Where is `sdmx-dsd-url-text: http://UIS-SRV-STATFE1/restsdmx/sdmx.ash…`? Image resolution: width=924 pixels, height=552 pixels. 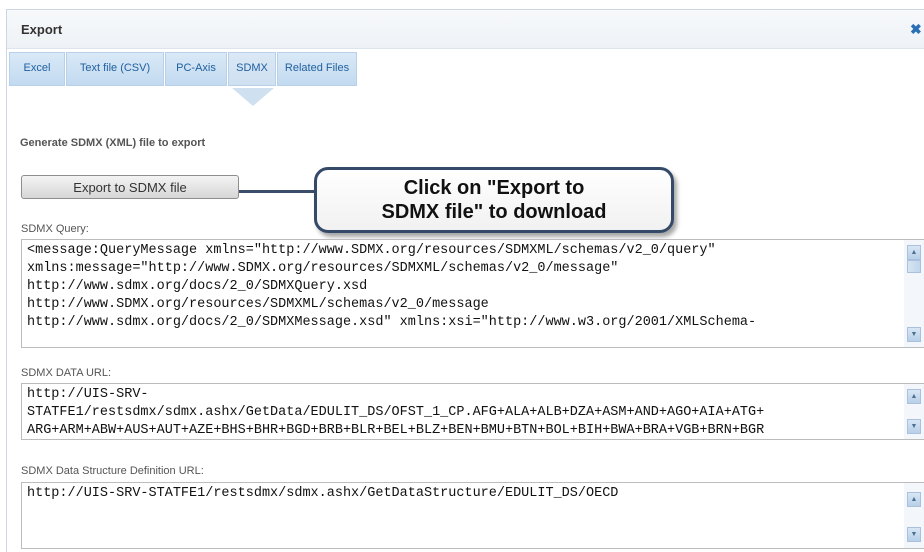 sdmx-dsd-url-text: http://UIS-SRV-STATFE1/restsdmx/sdmx.ash… is located at coordinates (323, 493).